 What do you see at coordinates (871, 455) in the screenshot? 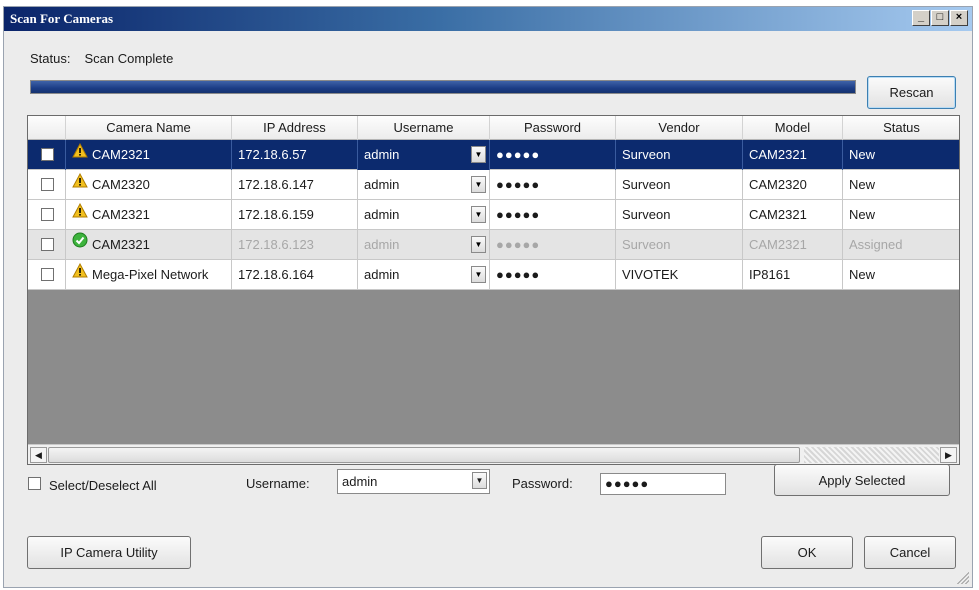
I see `scrollbar-track` at bounding box center [871, 455].